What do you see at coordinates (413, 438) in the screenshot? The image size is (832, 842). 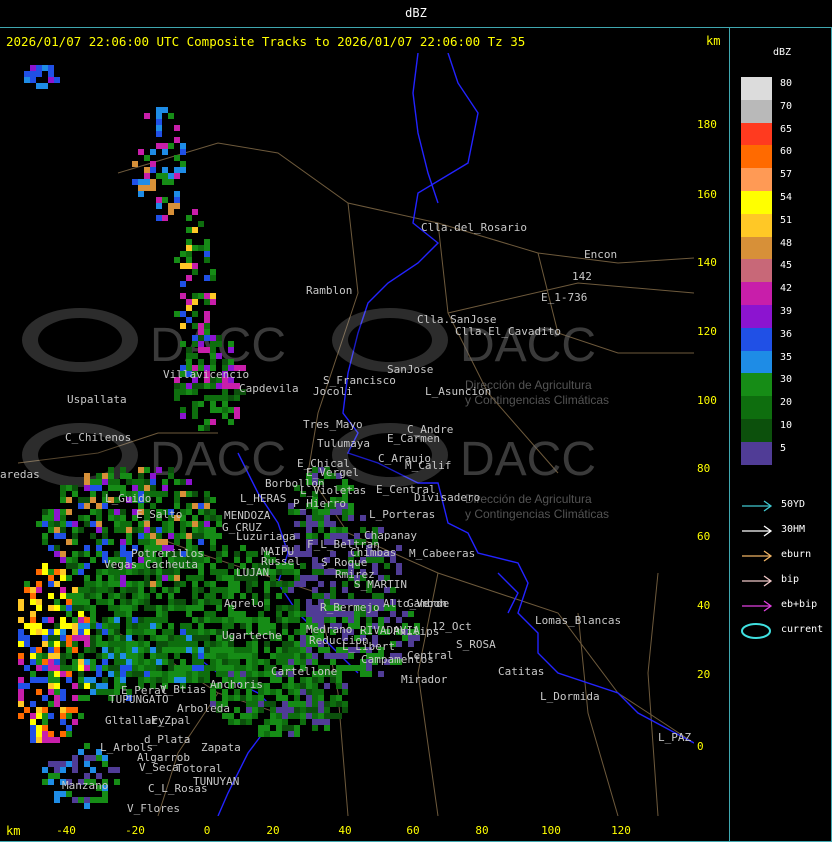 I see `place-label: E_Carmen` at bounding box center [413, 438].